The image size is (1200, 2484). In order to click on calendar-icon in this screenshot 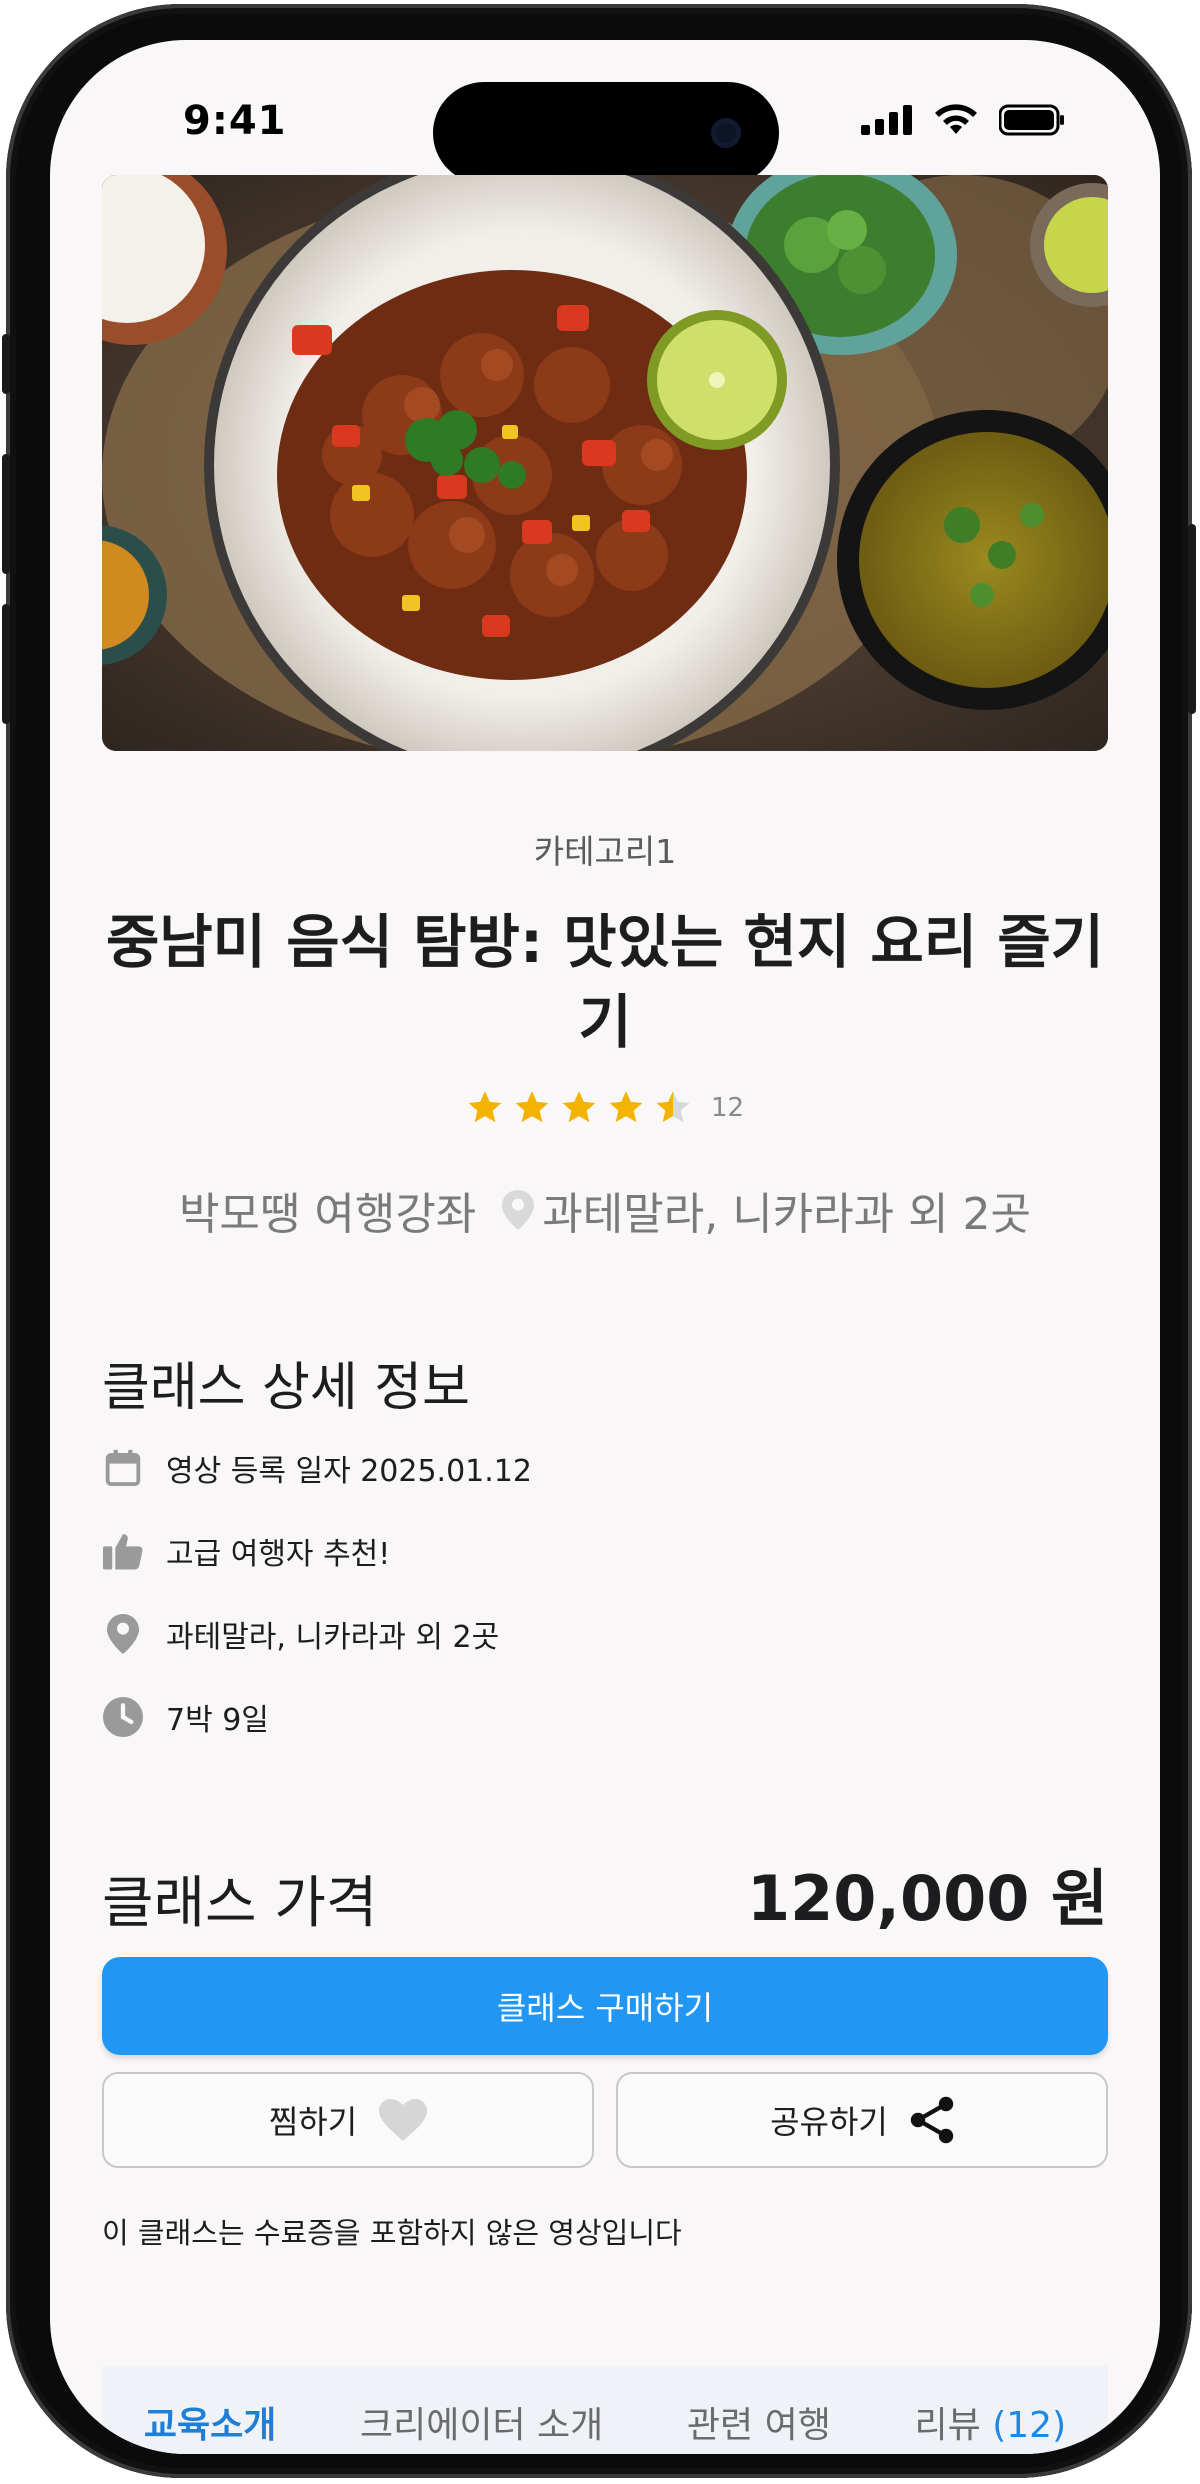, I will do `click(123, 1468)`.